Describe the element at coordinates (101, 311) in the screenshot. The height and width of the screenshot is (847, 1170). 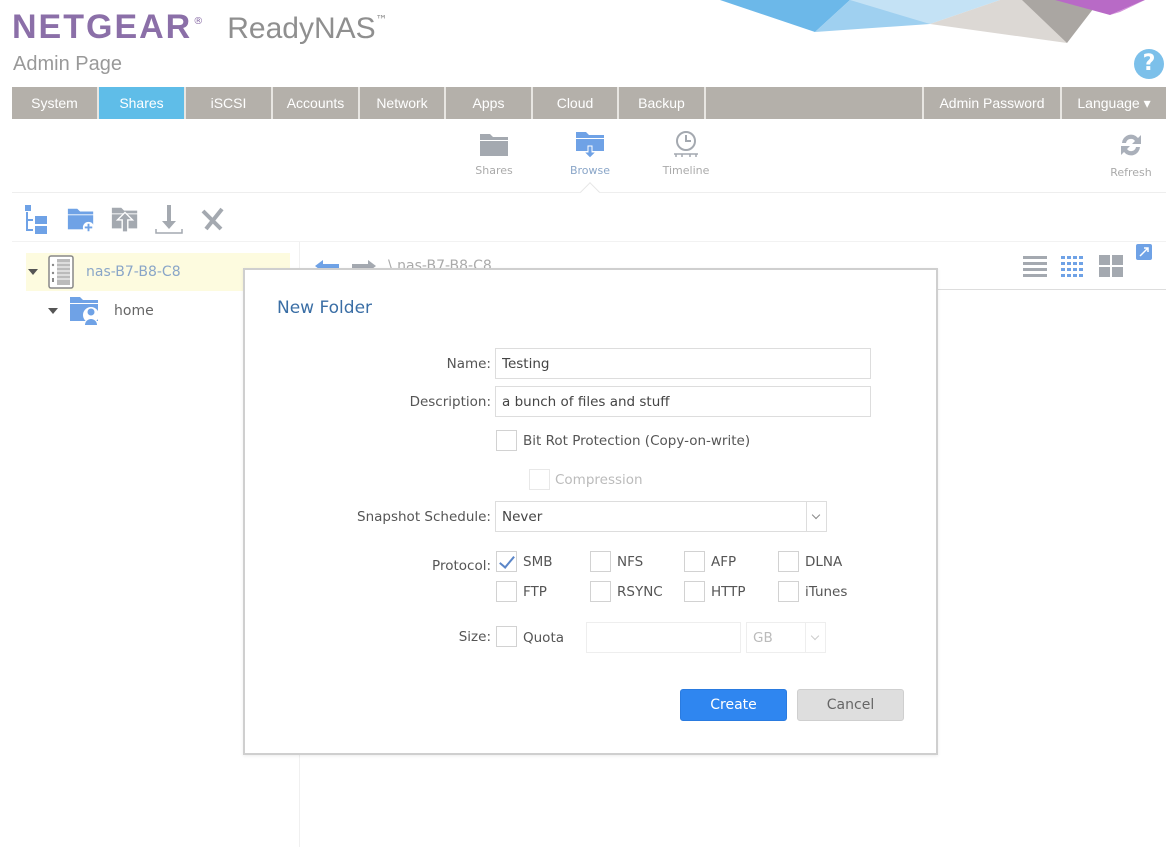
I see `tree-node-home: home` at that location.